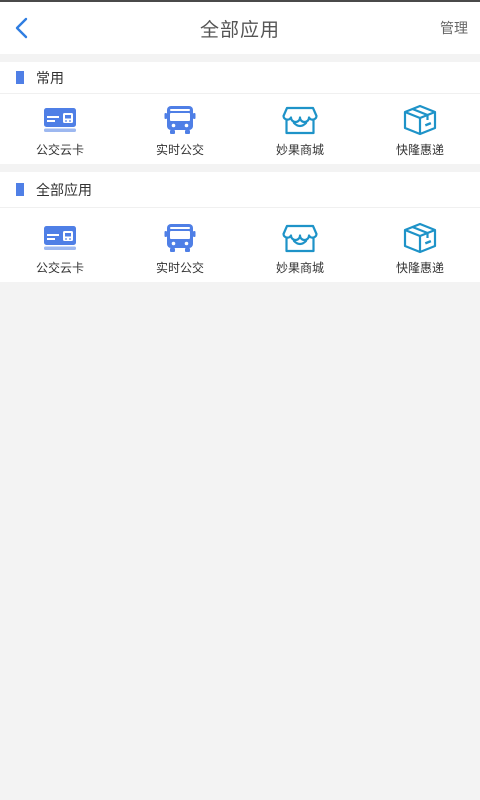 The image size is (480, 800). Describe the element at coordinates (34, 28) in the screenshot. I see `back-button` at that location.